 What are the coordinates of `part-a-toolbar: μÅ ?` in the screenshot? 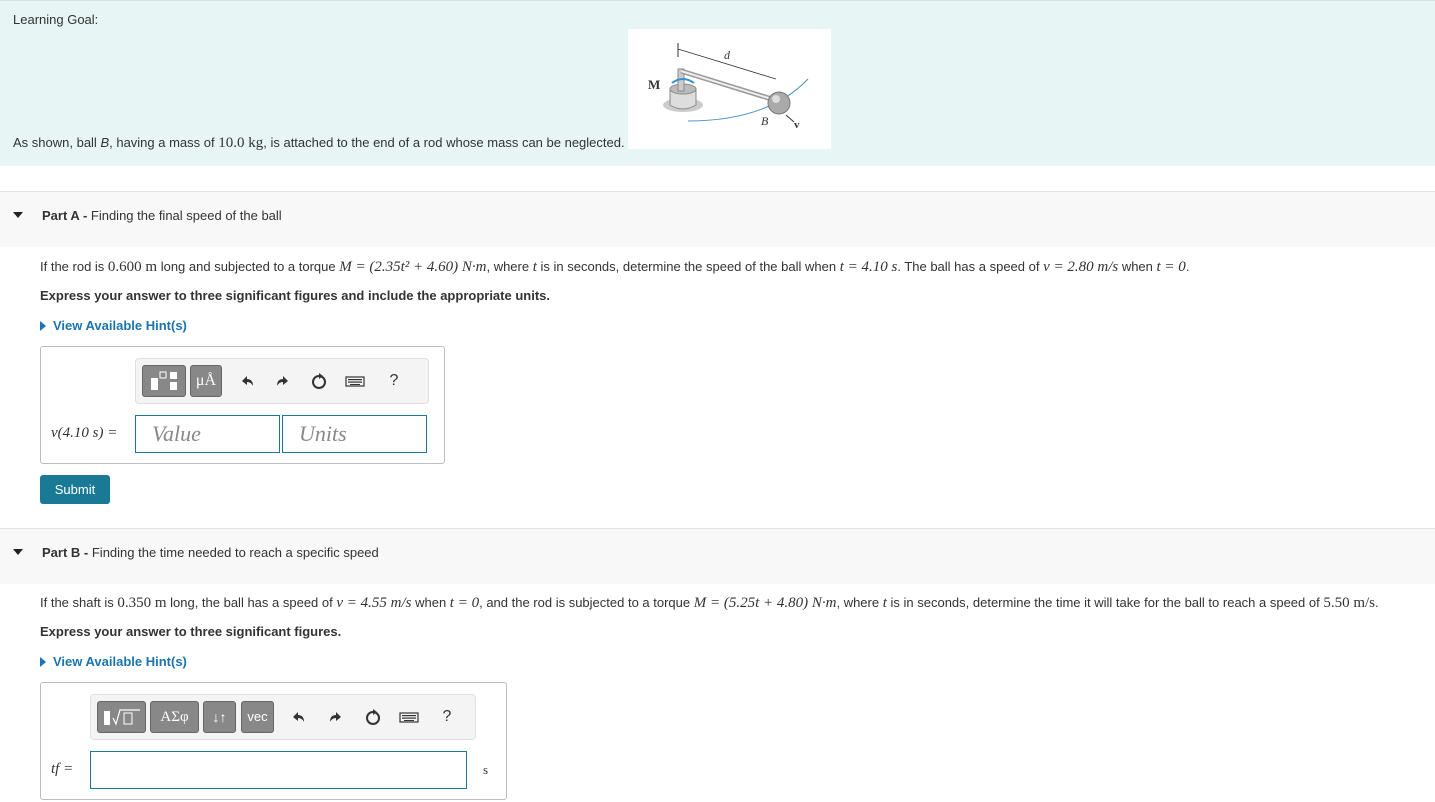 It's located at (282, 381).